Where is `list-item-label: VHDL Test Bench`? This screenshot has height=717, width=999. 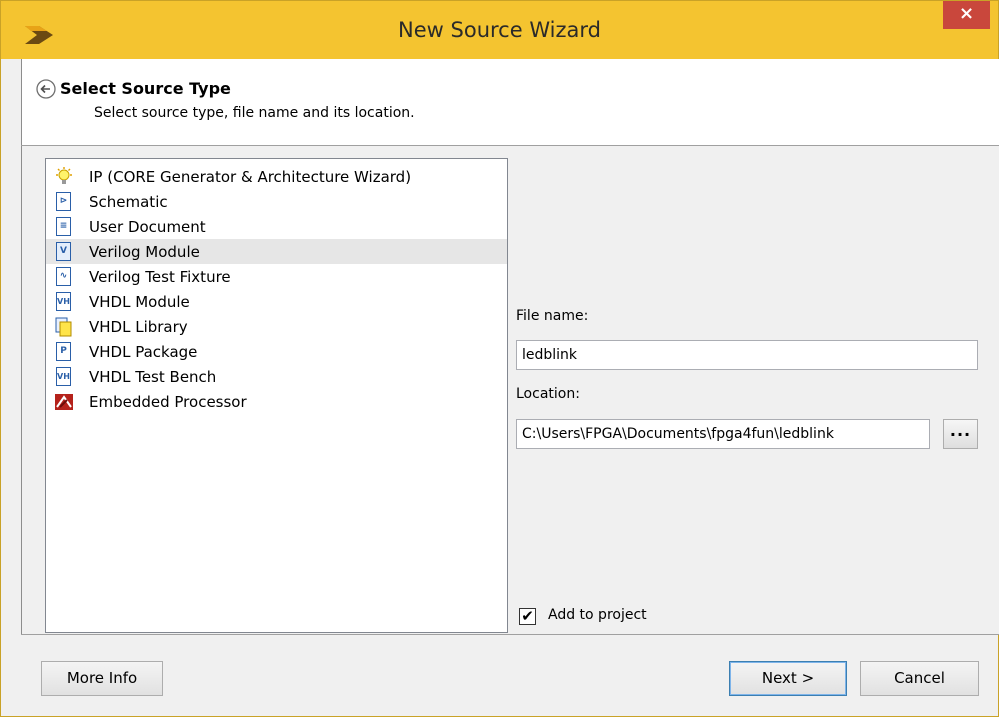
list-item-label: VHDL Test Bench is located at coordinates (153, 376).